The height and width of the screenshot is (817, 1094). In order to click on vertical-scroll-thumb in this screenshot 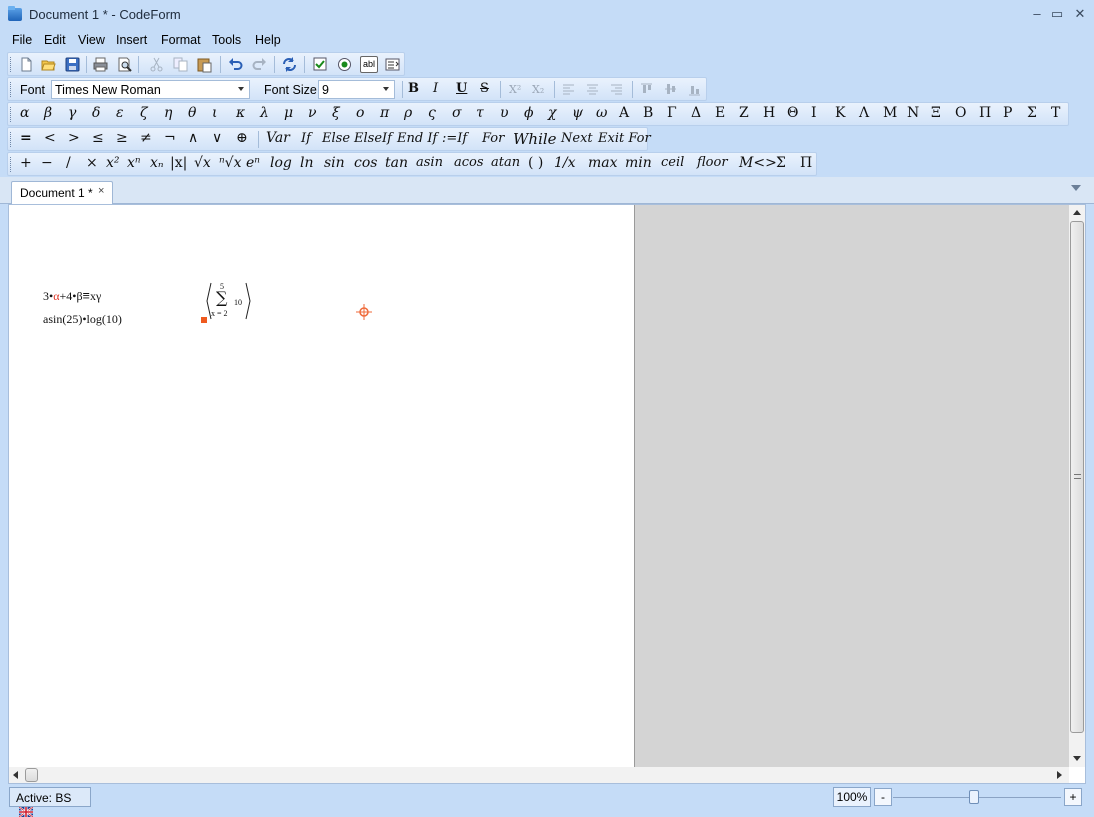, I will do `click(1077, 477)`.